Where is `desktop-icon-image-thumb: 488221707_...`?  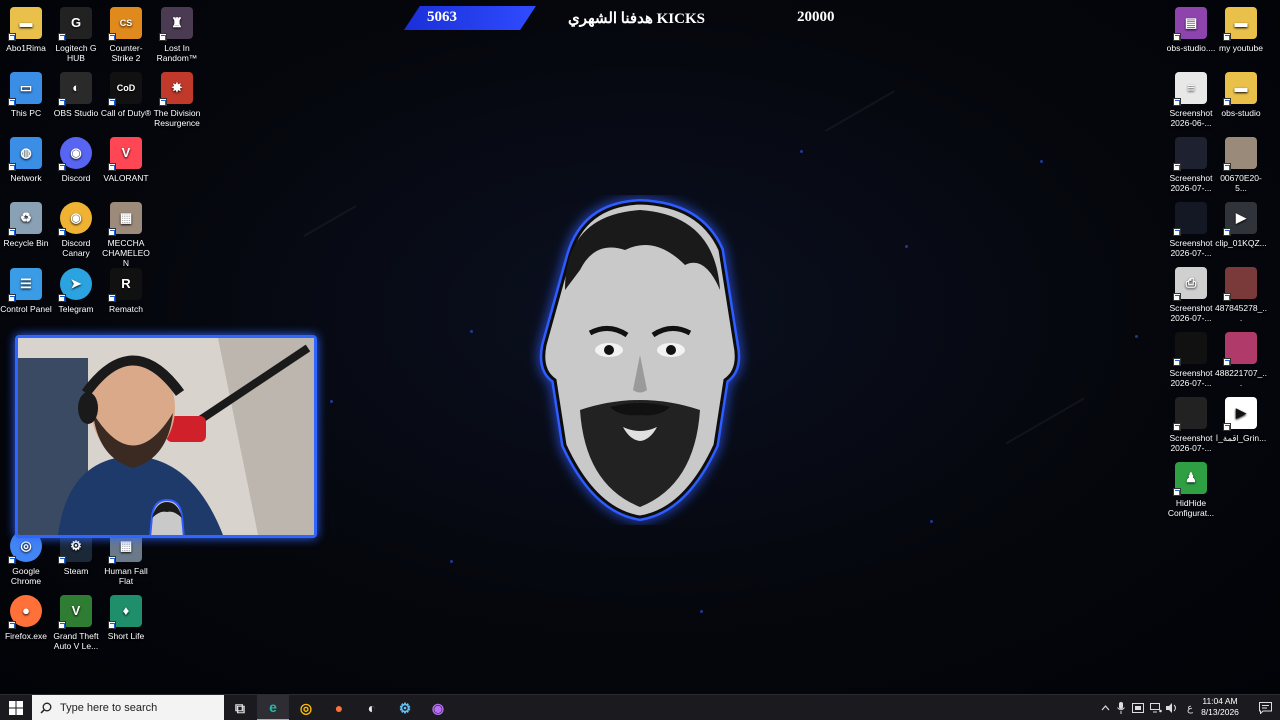 desktop-icon-image-thumb: 488221707_... is located at coordinates (1241, 360).